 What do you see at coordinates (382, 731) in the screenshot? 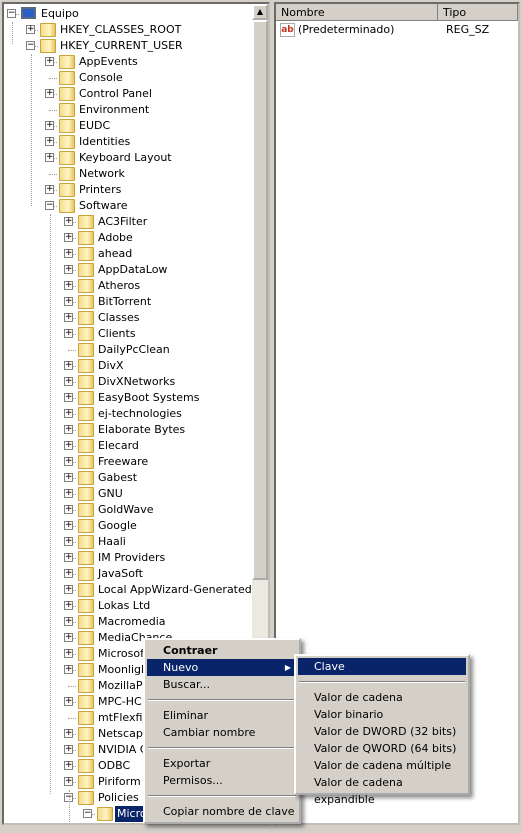
I see `submenu-item-dword: Valor de DWORD (32 bits)` at bounding box center [382, 731].